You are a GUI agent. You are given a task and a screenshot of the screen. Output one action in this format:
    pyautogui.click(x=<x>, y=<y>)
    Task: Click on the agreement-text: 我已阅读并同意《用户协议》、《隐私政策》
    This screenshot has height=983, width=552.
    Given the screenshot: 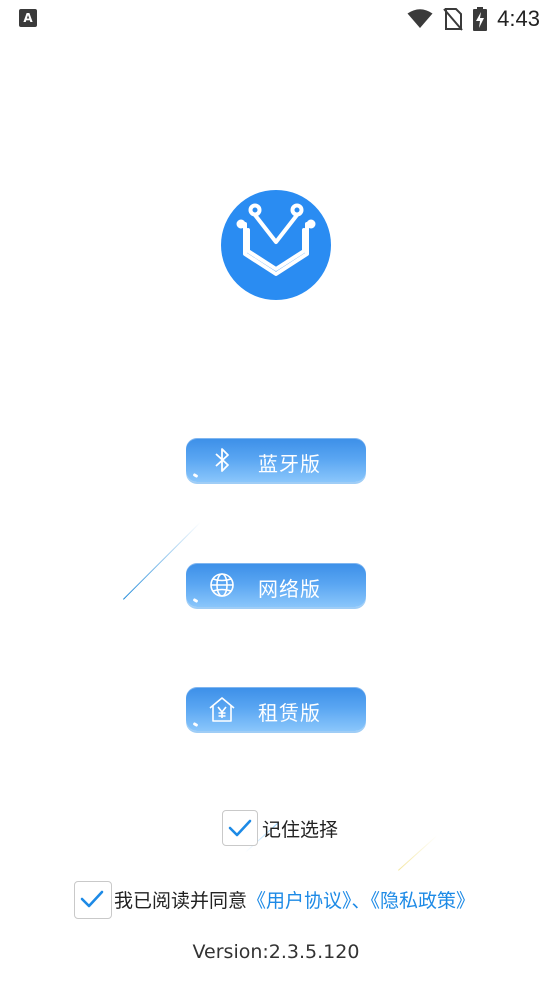 What is the action you would take?
    pyautogui.click(x=294, y=899)
    